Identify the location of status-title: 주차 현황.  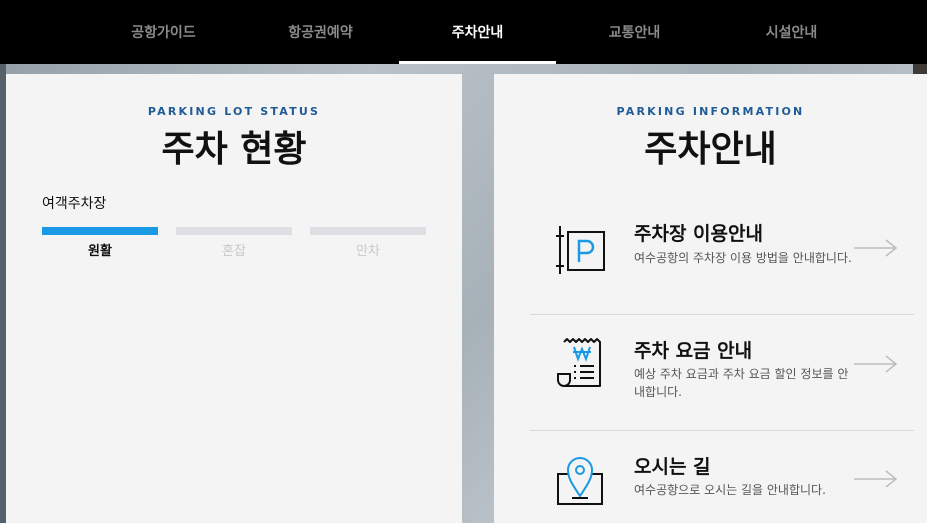
(234, 149).